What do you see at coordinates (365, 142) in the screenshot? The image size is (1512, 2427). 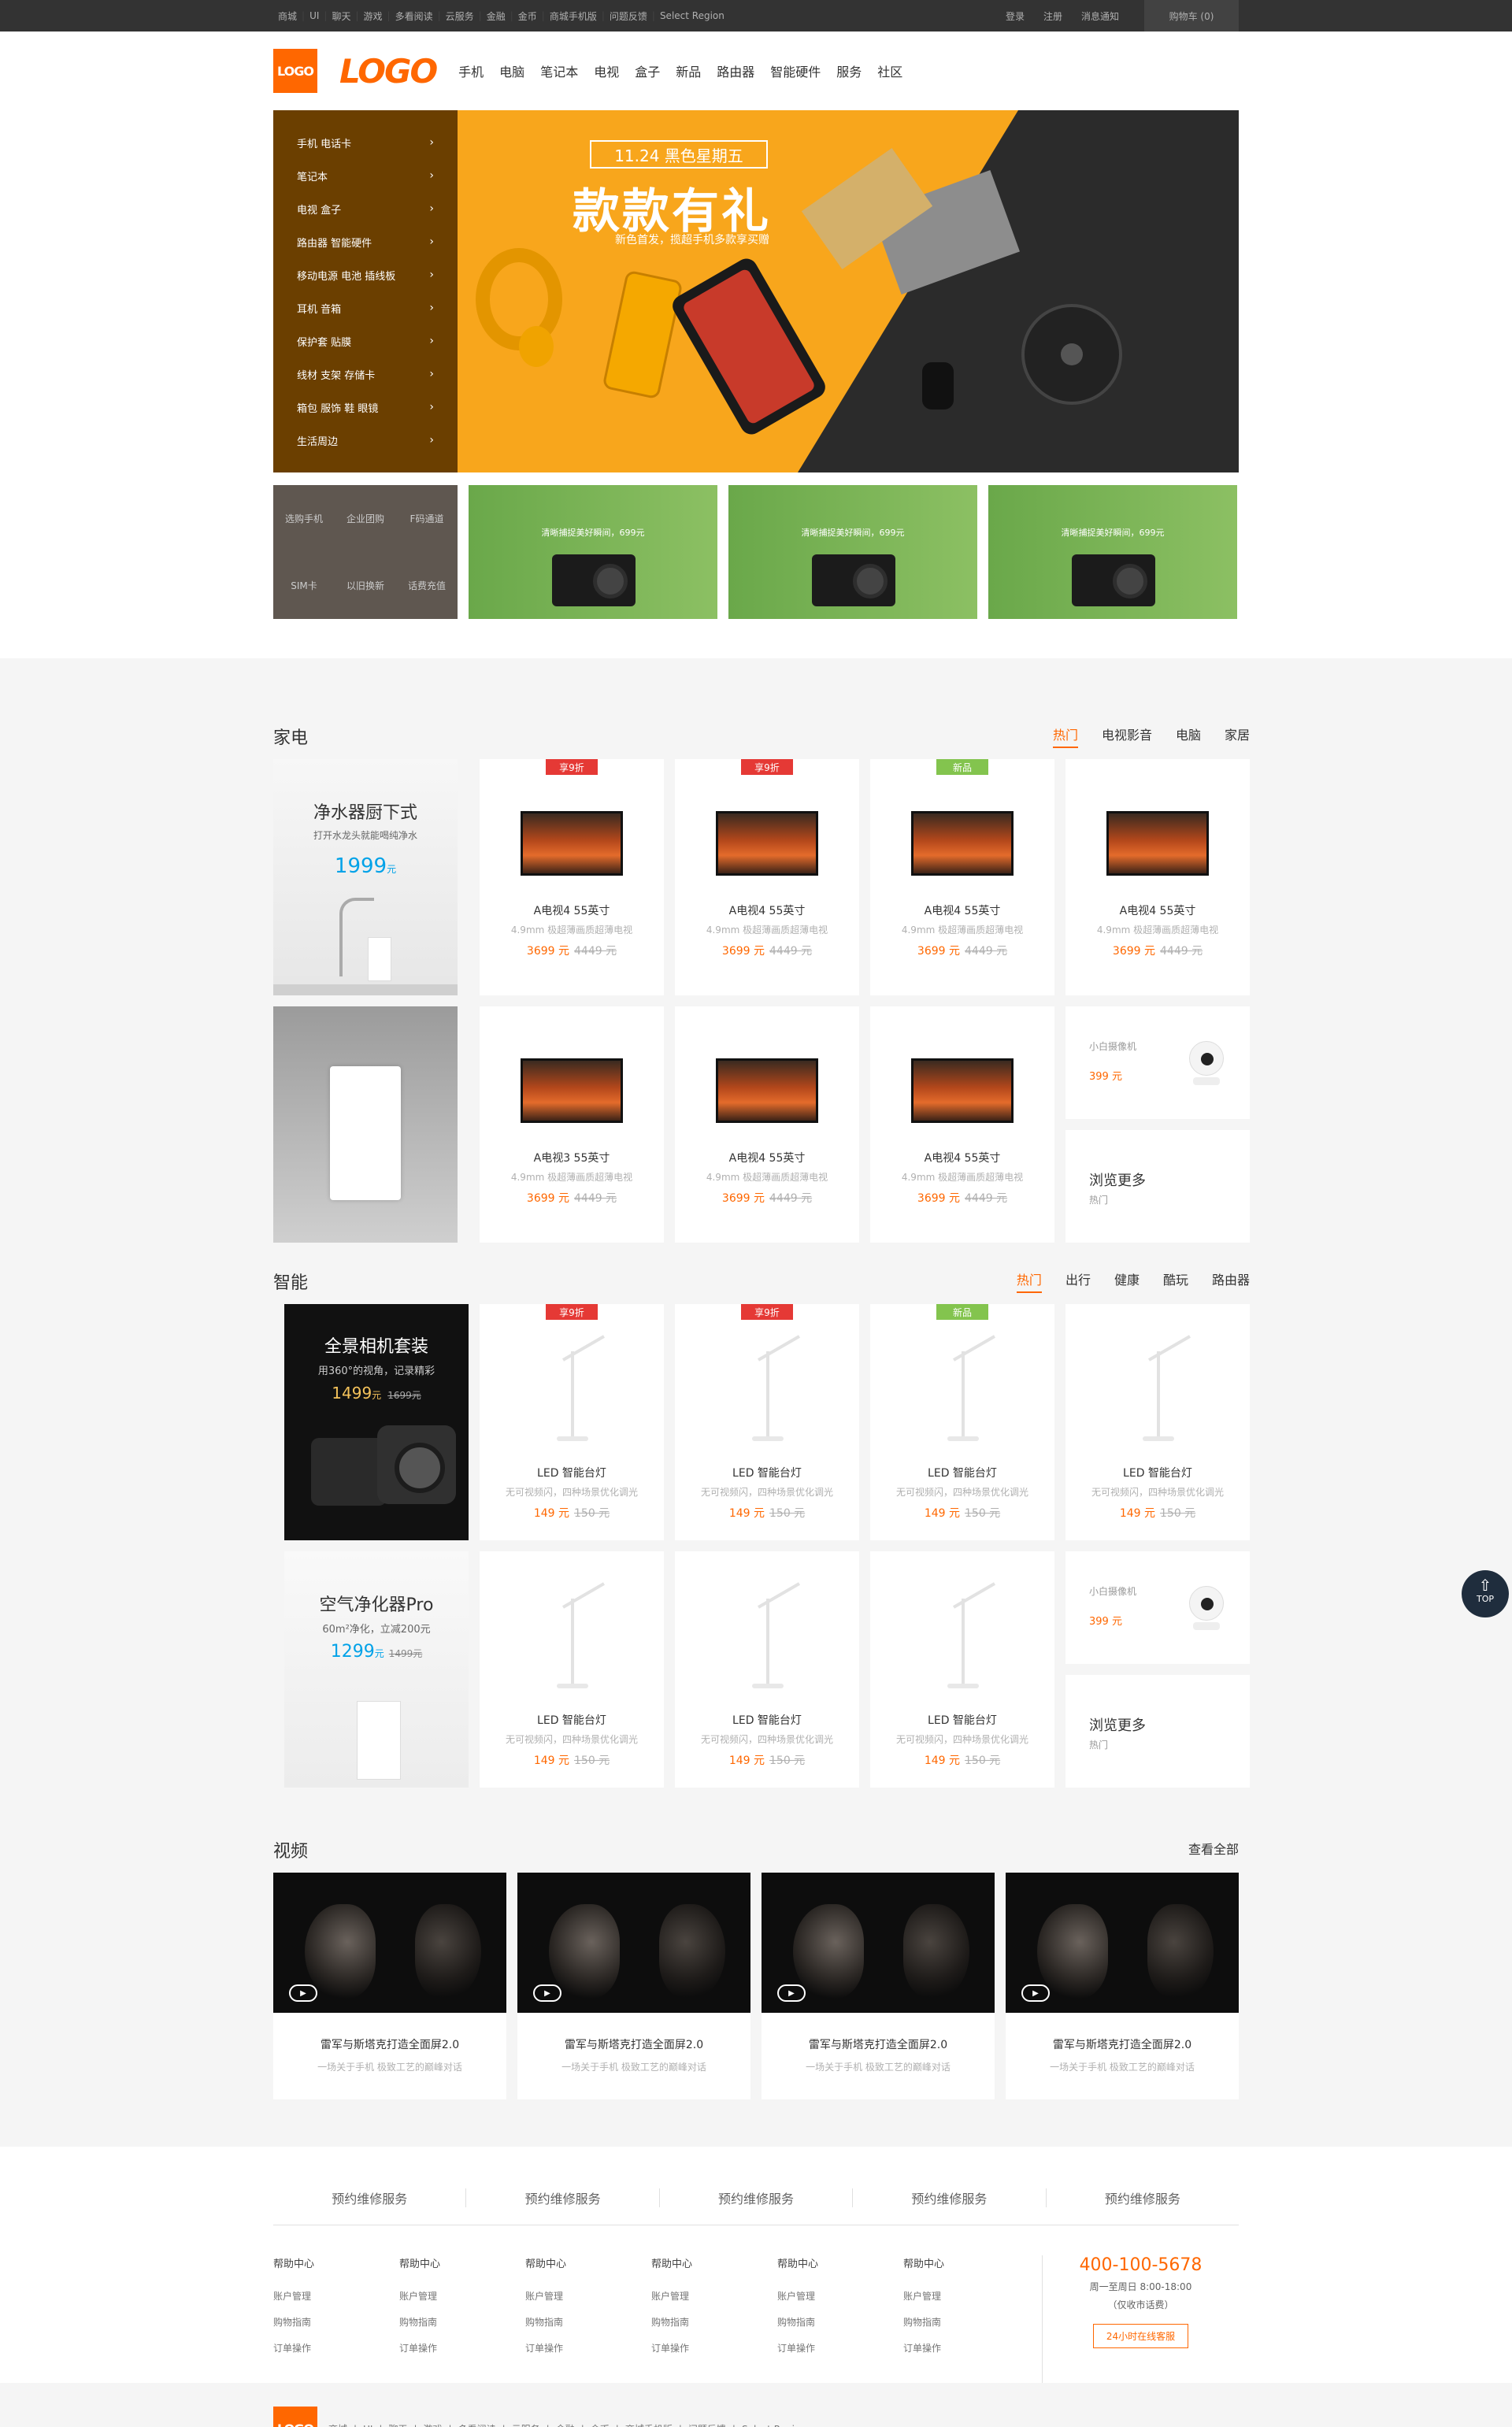 I see `category-item: 手机 电话卡 ›` at bounding box center [365, 142].